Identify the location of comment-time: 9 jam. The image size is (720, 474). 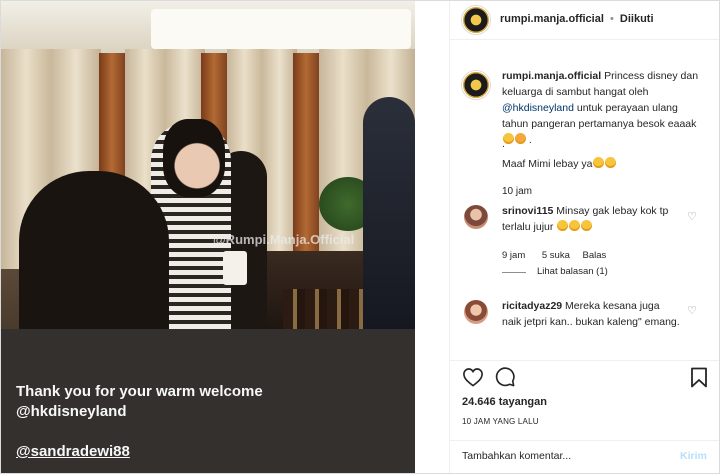
(513, 255).